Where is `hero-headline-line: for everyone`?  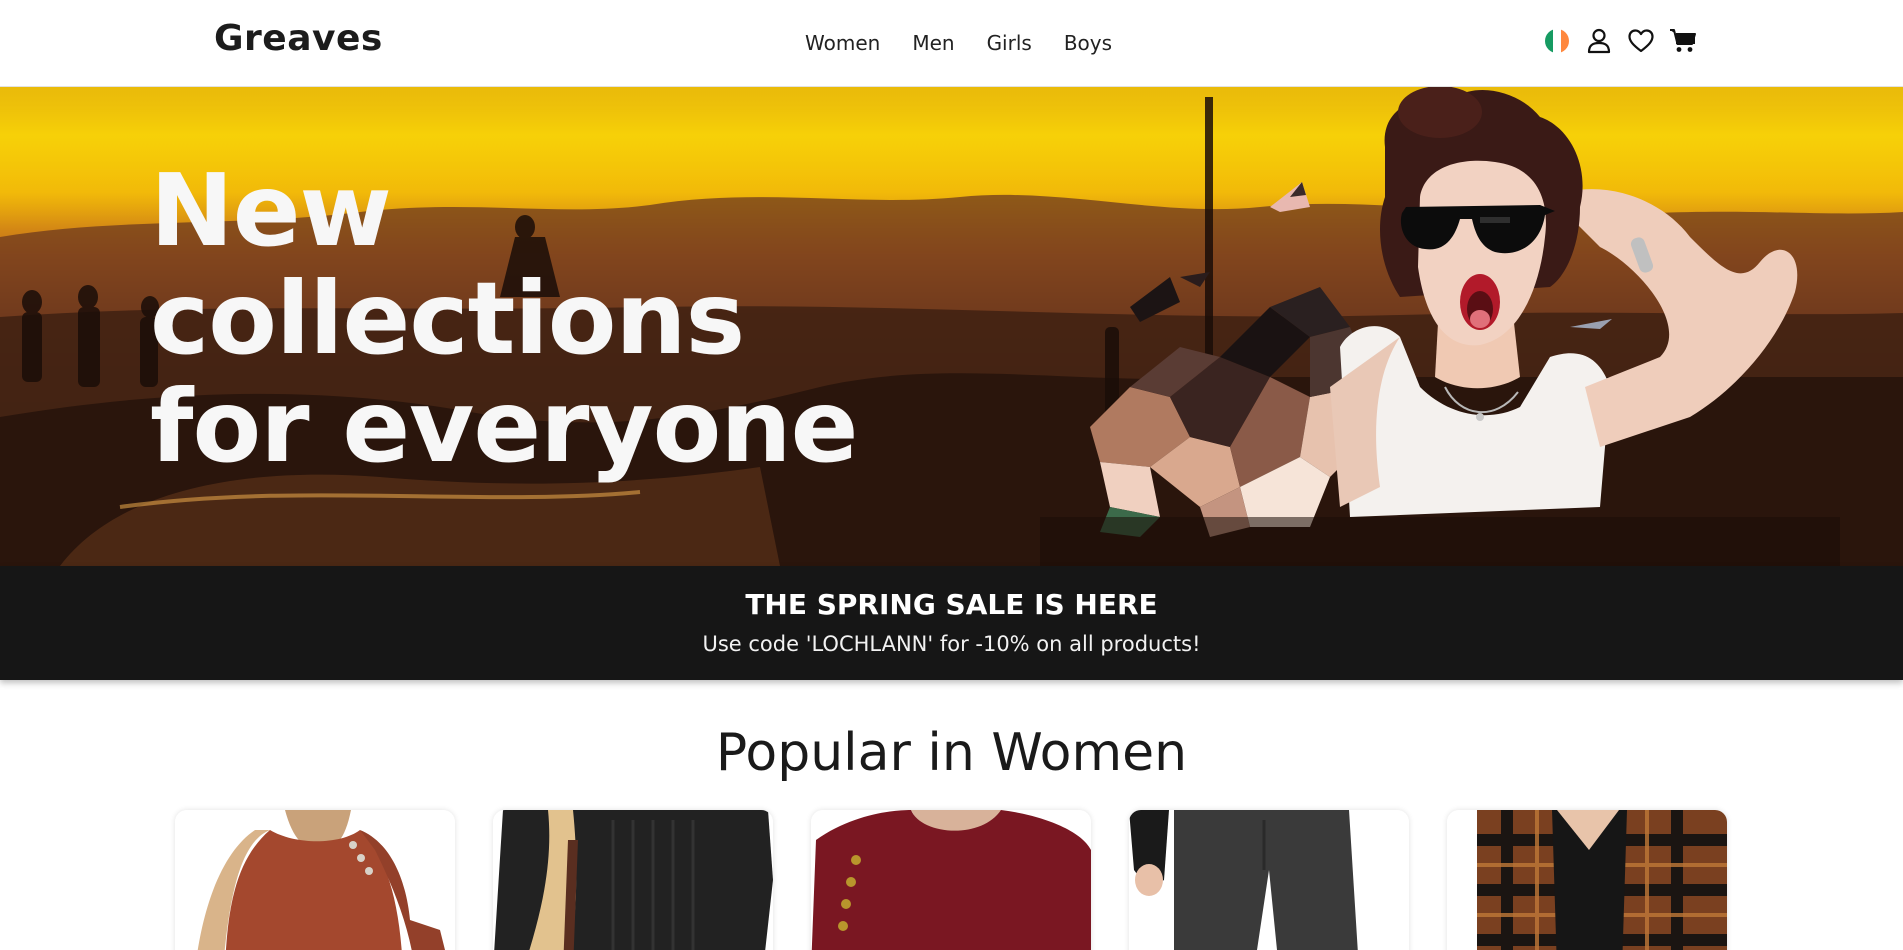
hero-headline-line: for everyone is located at coordinates (504, 426).